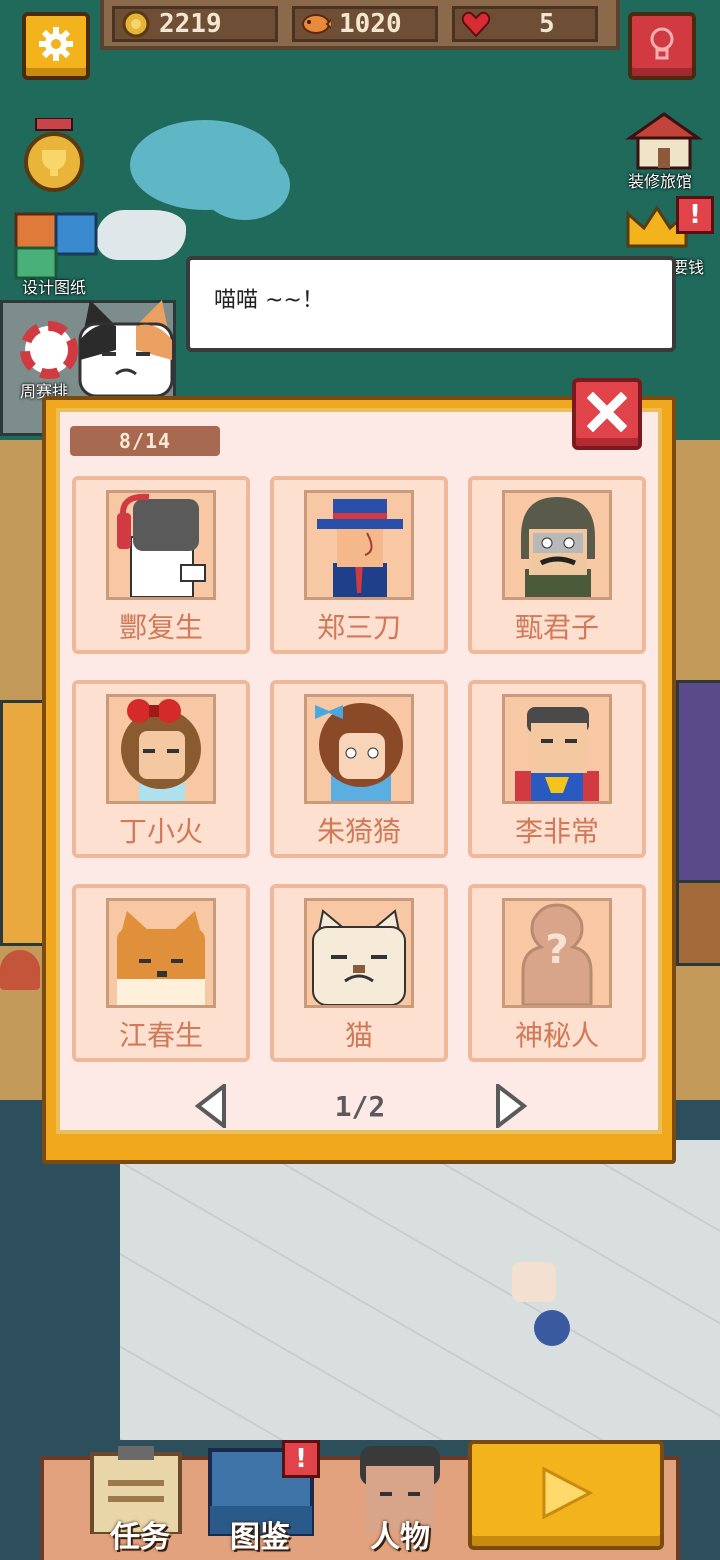  What do you see at coordinates (370, 24) in the screenshot?
I see `fish-amount: 1020` at bounding box center [370, 24].